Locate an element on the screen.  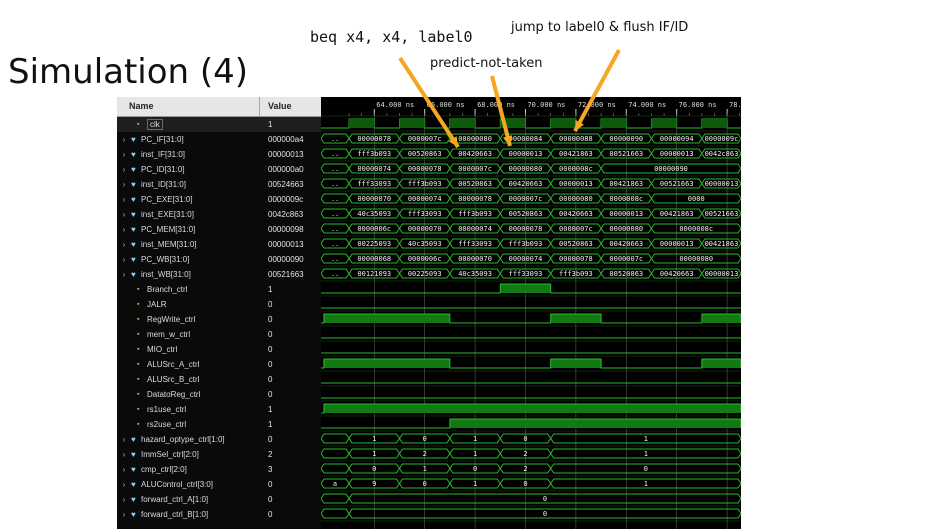
signal-name: cmp_ctrl[2:0] is located at coordinates (164, 469).